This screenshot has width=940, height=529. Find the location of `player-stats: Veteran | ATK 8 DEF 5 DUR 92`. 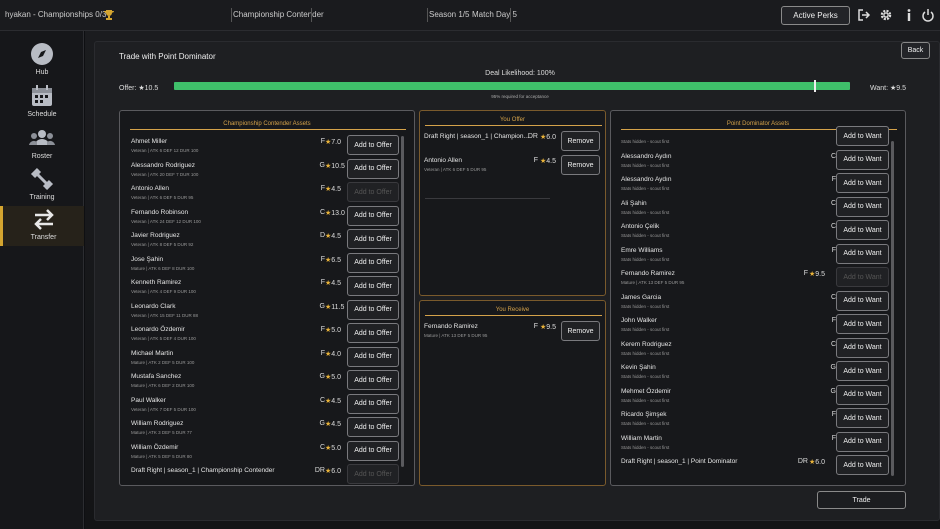

player-stats: Veteran | ATK 8 DEF 5 DUR 92 is located at coordinates (162, 244).